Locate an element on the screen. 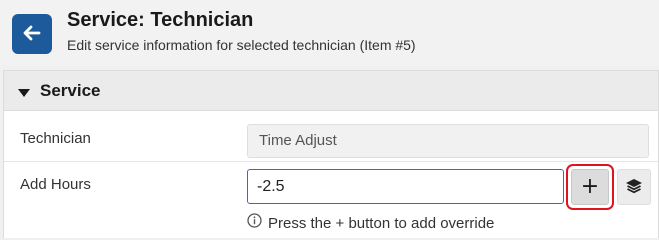 The height and width of the screenshot is (240, 659). technician-field: Time Adjust is located at coordinates (448, 141).